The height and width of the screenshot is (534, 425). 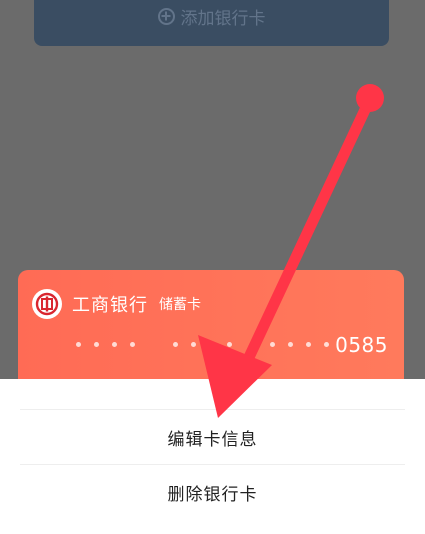 I want to click on add-bank-card-label: 添加银行卡, so click(x=223, y=18).